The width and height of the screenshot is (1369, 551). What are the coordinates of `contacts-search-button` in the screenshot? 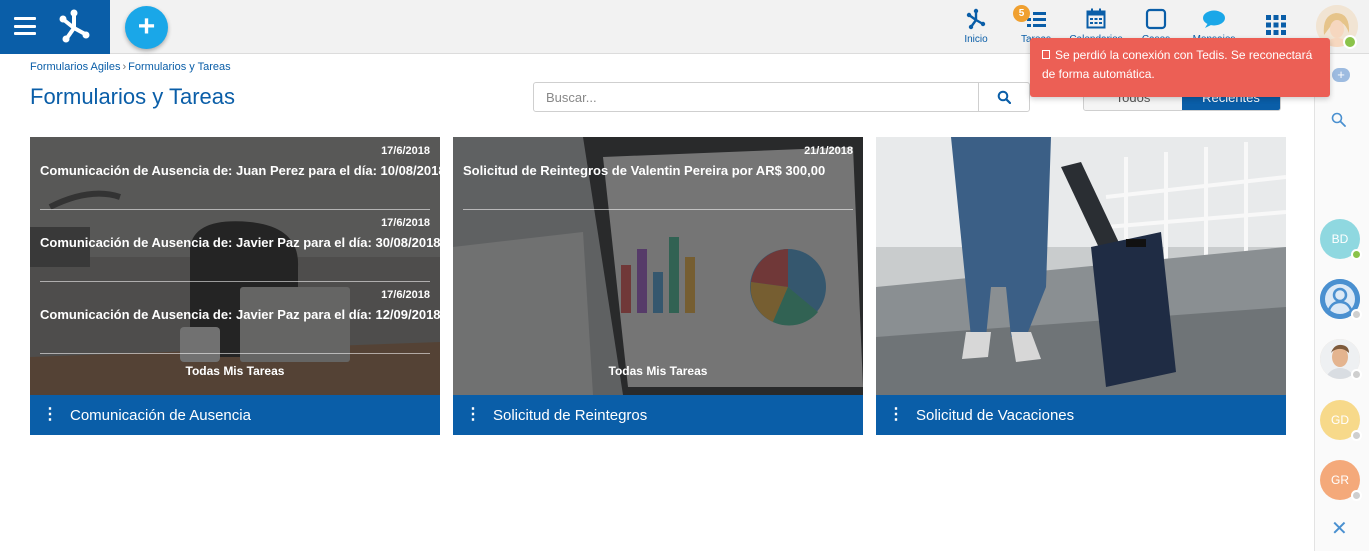 It's located at (1338, 122).